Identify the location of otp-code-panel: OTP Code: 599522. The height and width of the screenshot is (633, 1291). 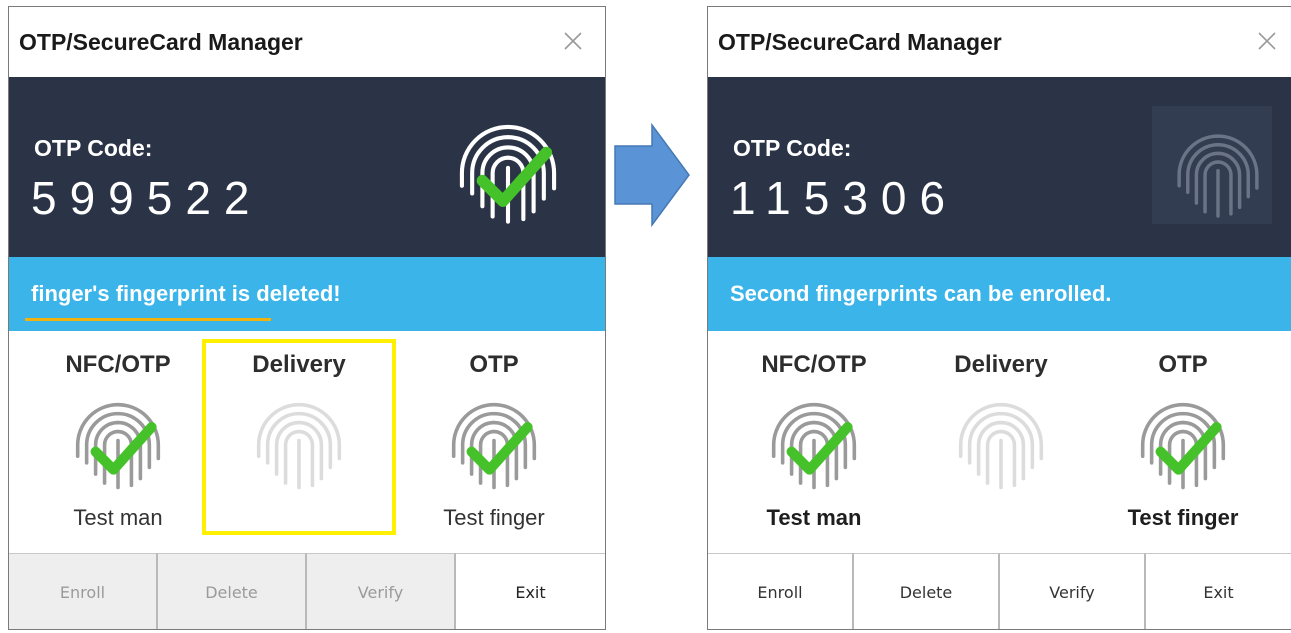
(307, 167).